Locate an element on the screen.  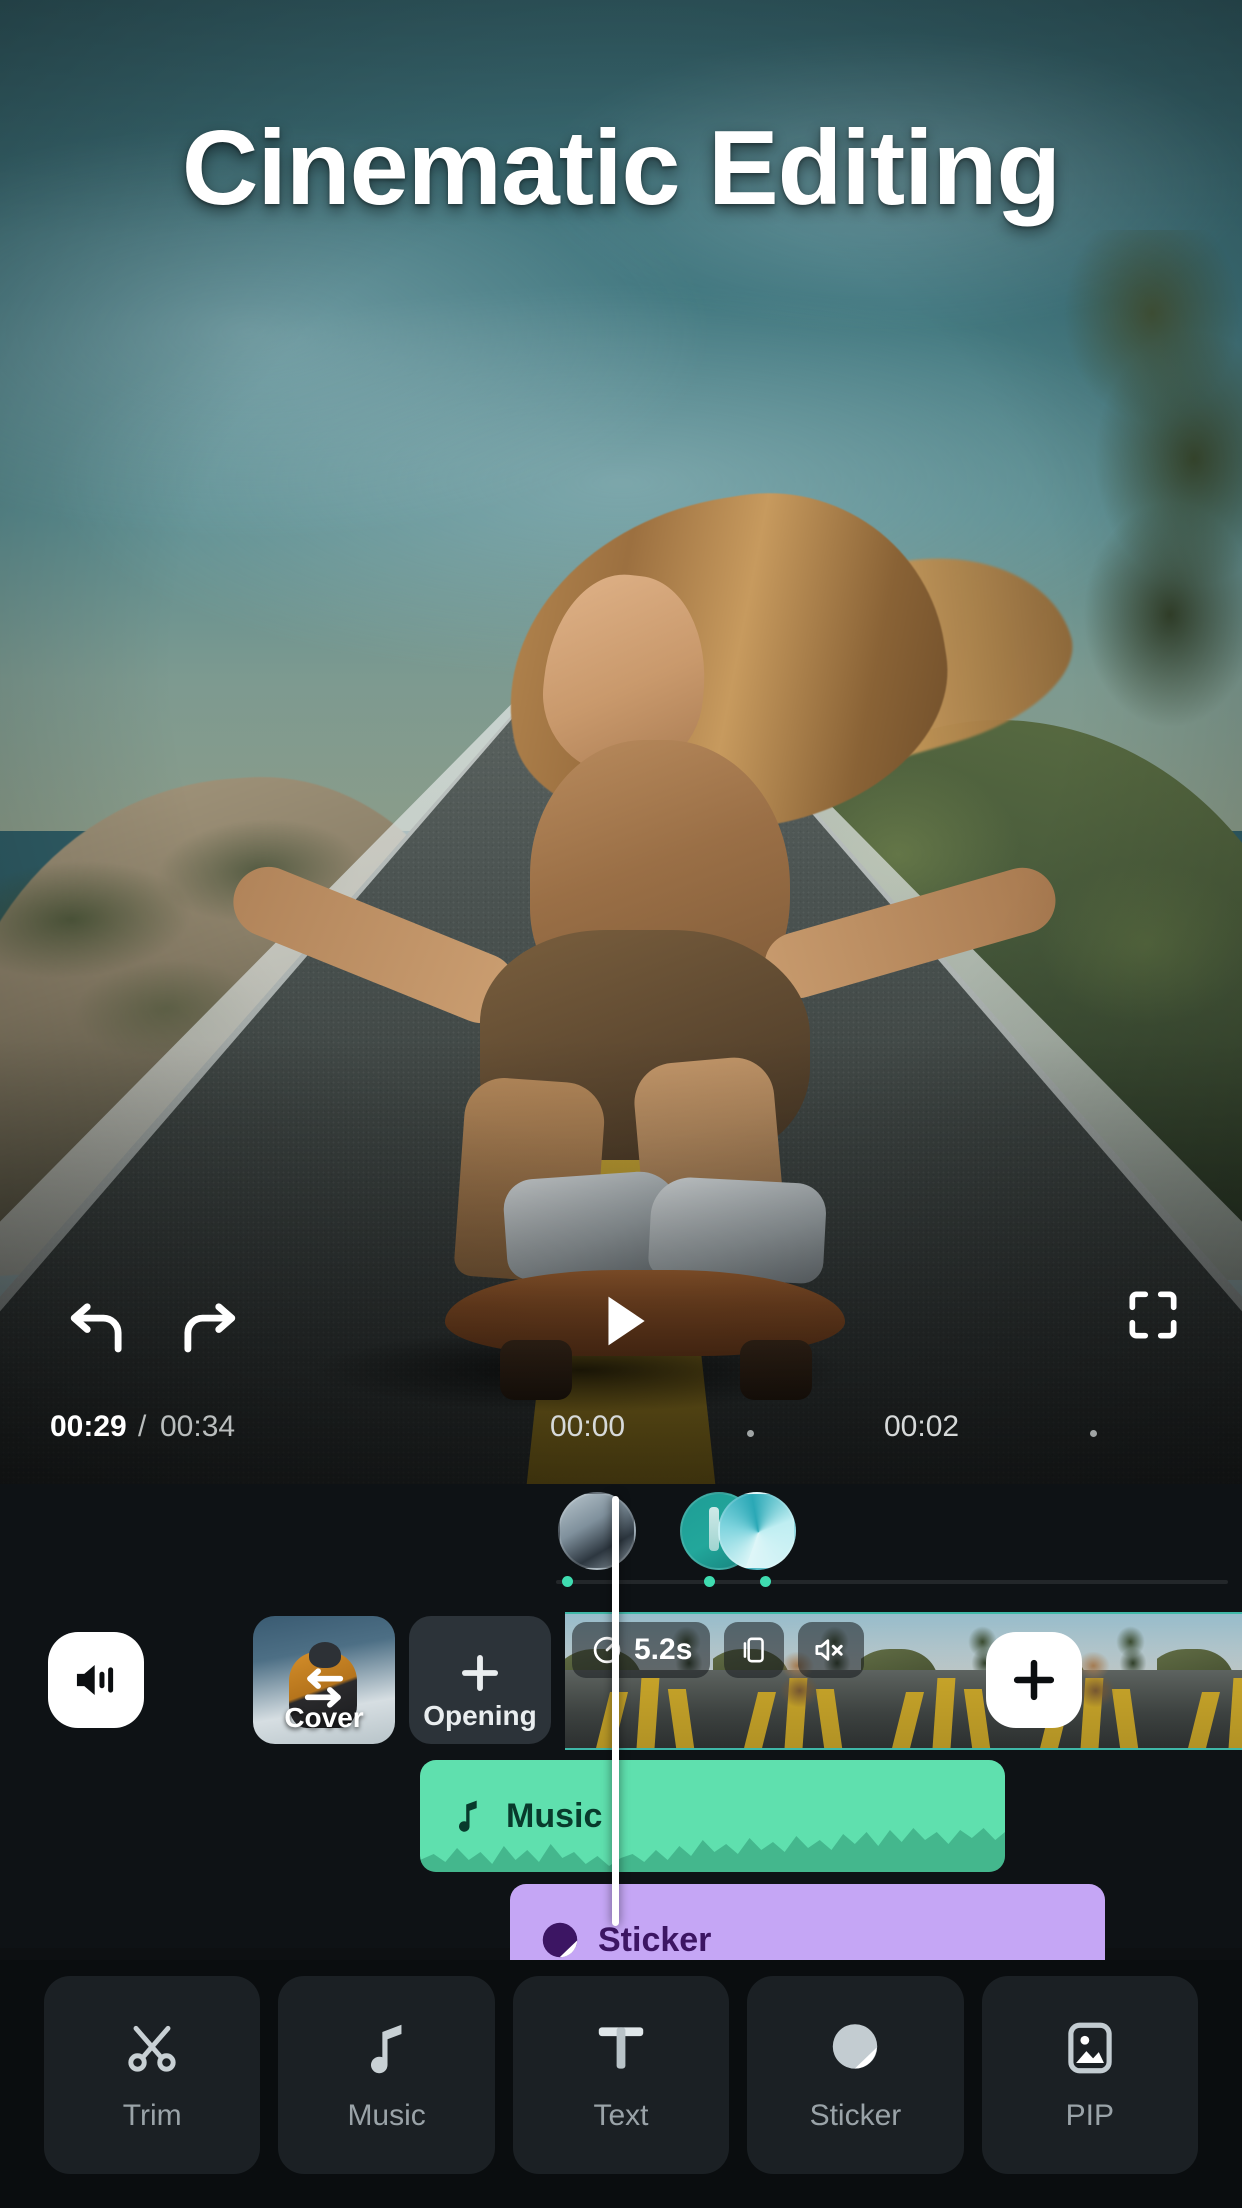
redo-button is located at coordinates (209, 1325).